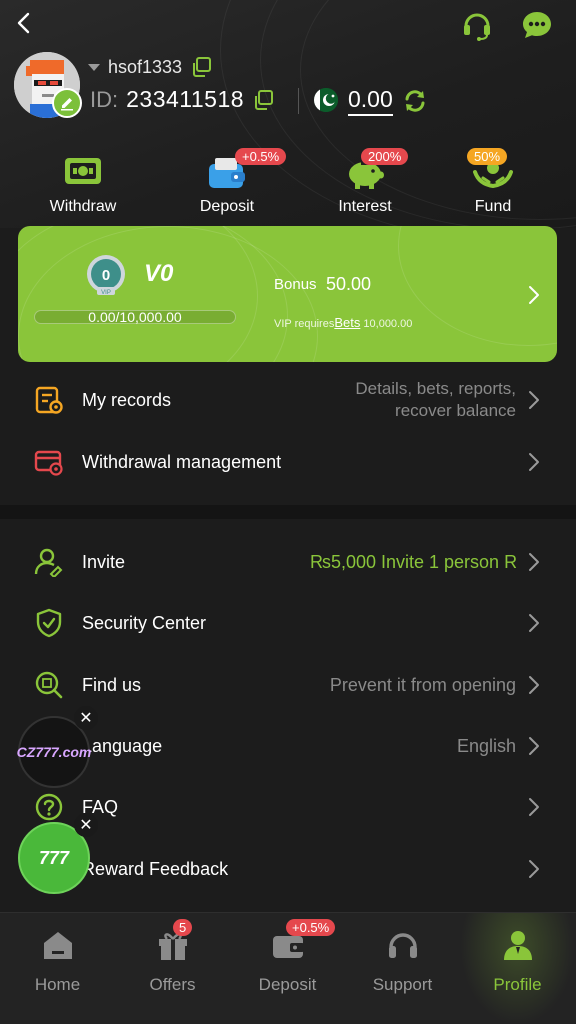 Image resolution: width=576 pixels, height=1024 pixels. Describe the element at coordinates (48, 463) in the screenshot. I see `withdrawal-card-icon` at that location.